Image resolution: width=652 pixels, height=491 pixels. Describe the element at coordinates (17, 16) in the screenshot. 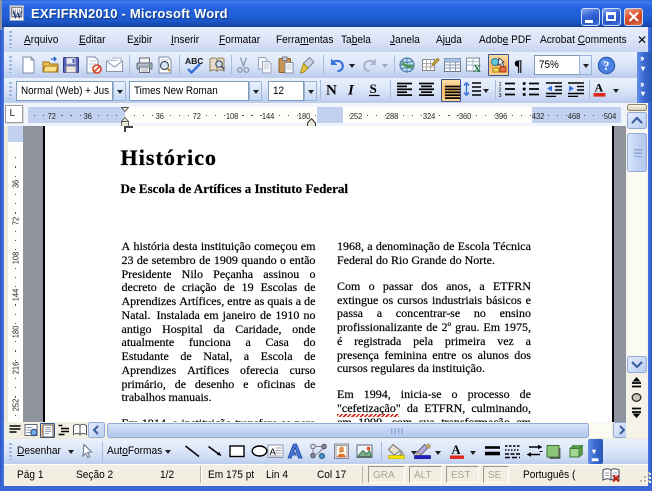

I see `svg-text: W` at that location.